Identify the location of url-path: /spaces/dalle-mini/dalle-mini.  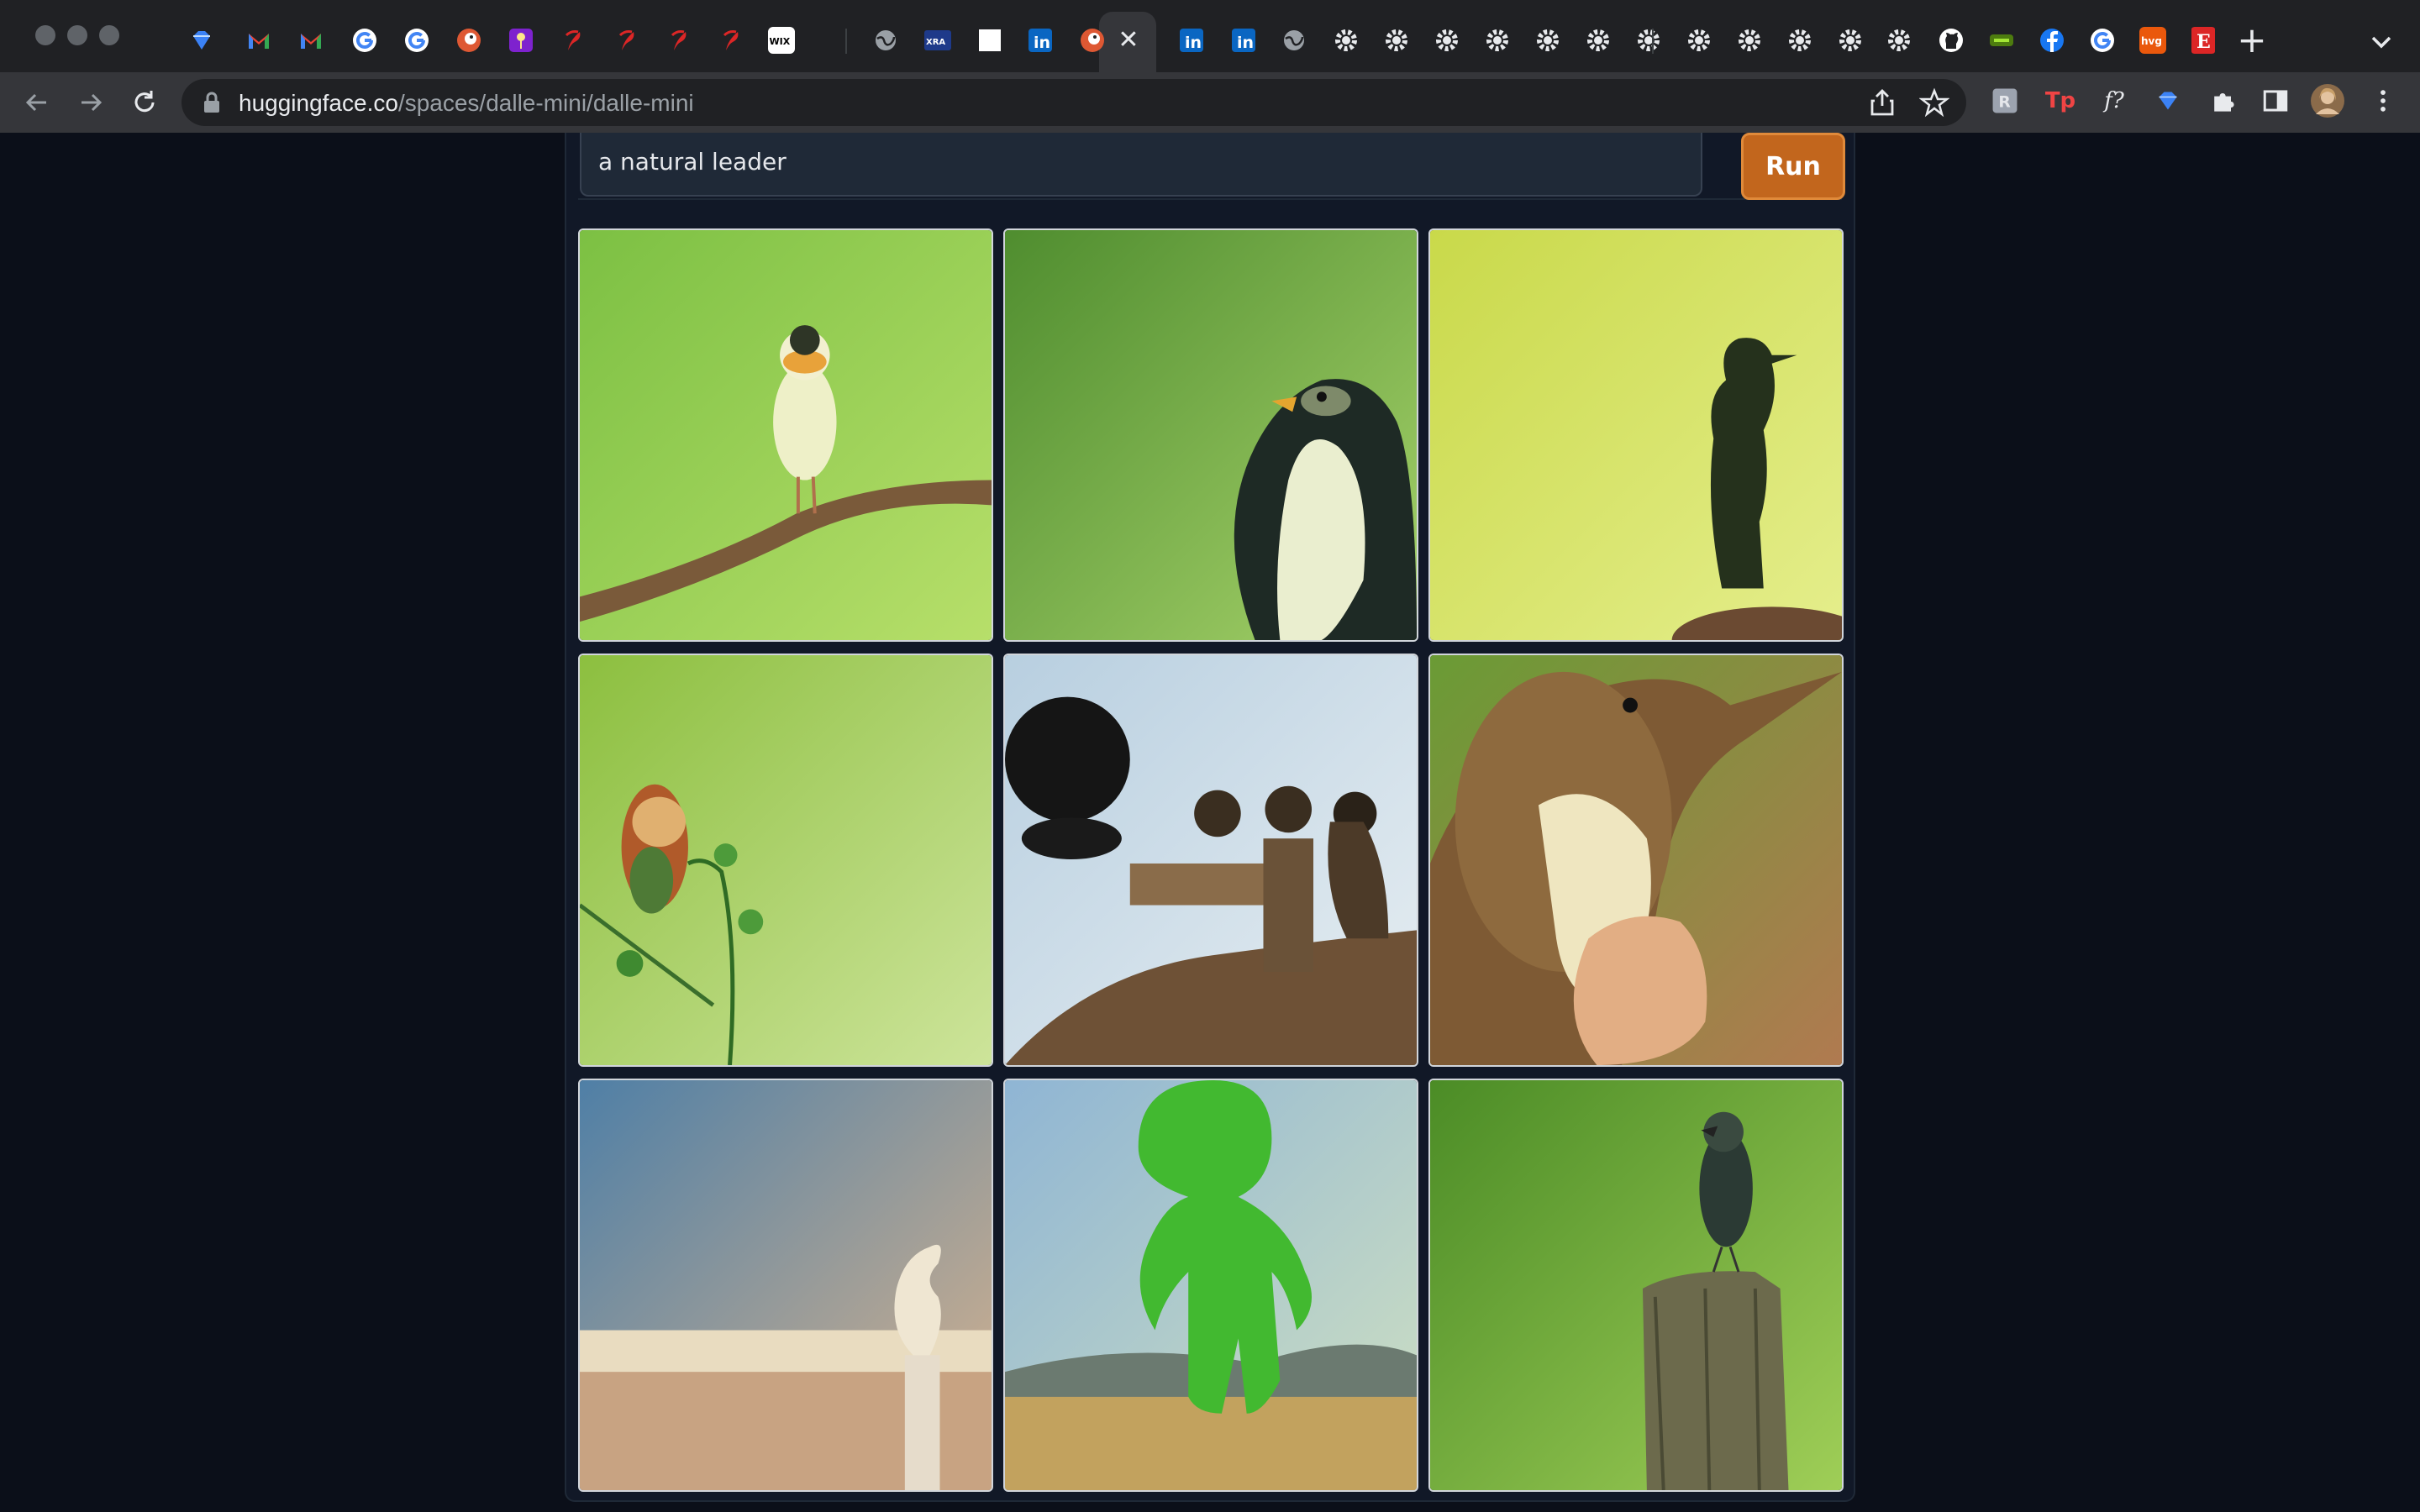
(545, 103).